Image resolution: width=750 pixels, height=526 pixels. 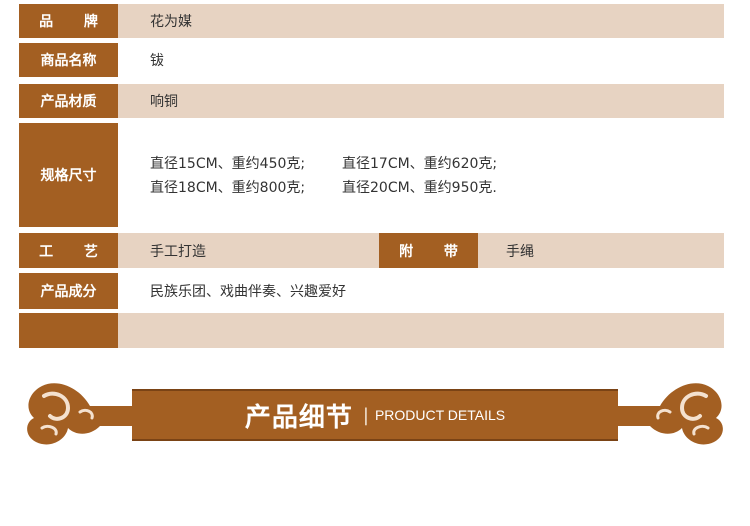 I want to click on section-banner: 产品细节 | PRODUCT DETAILS, so click(x=375, y=413).